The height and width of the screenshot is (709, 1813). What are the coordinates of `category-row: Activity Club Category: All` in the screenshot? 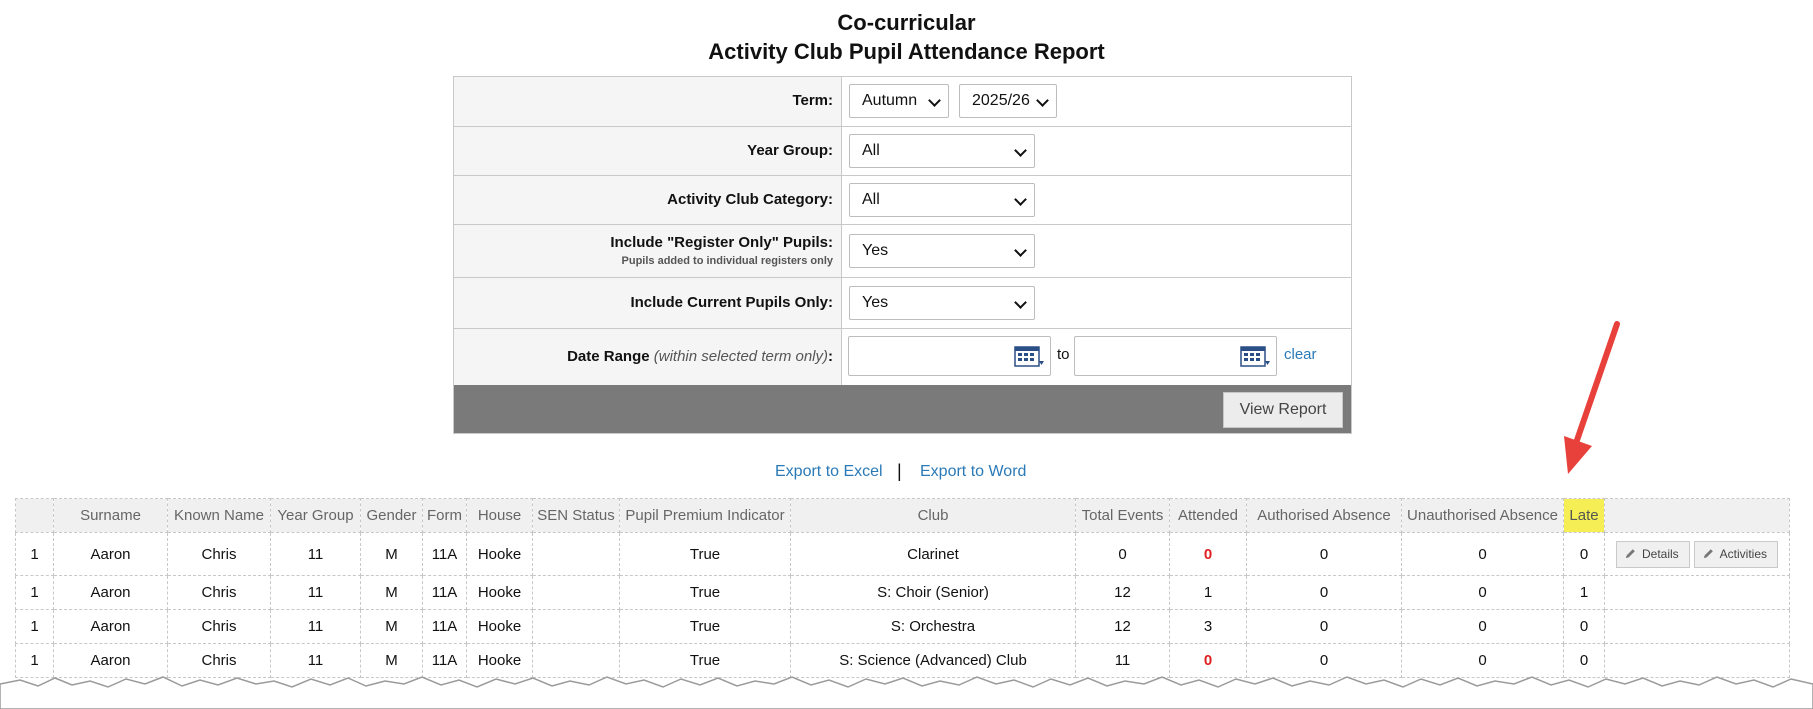 It's located at (902, 200).